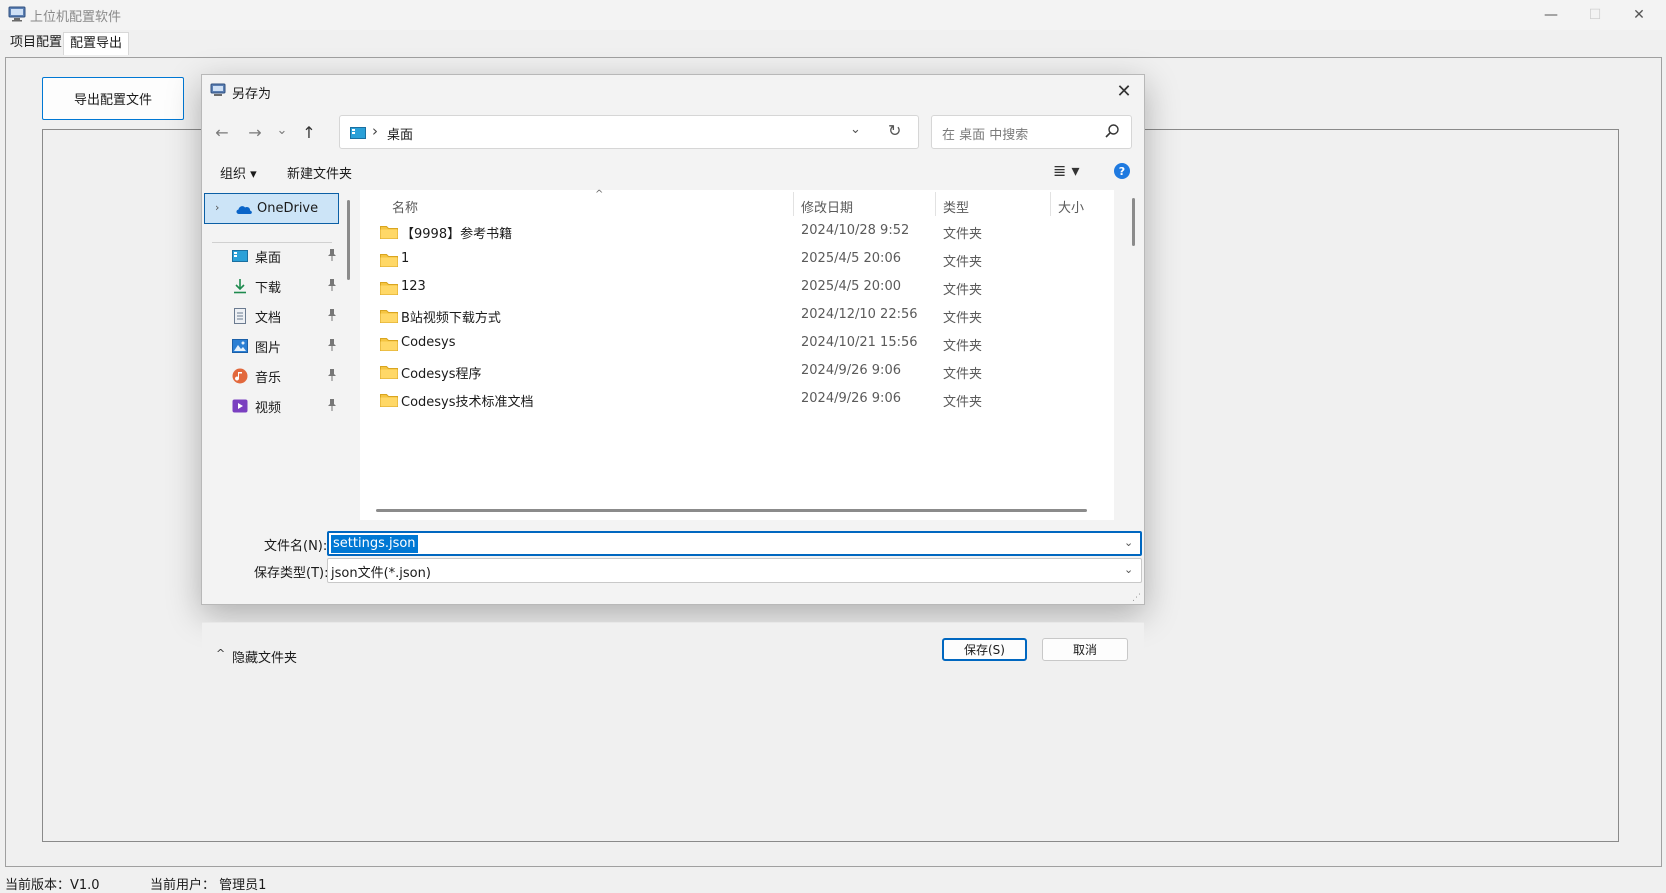 The width and height of the screenshot is (1666, 893). What do you see at coordinates (96, 43) in the screenshot?
I see `tab-config-export: 配置导出` at bounding box center [96, 43].